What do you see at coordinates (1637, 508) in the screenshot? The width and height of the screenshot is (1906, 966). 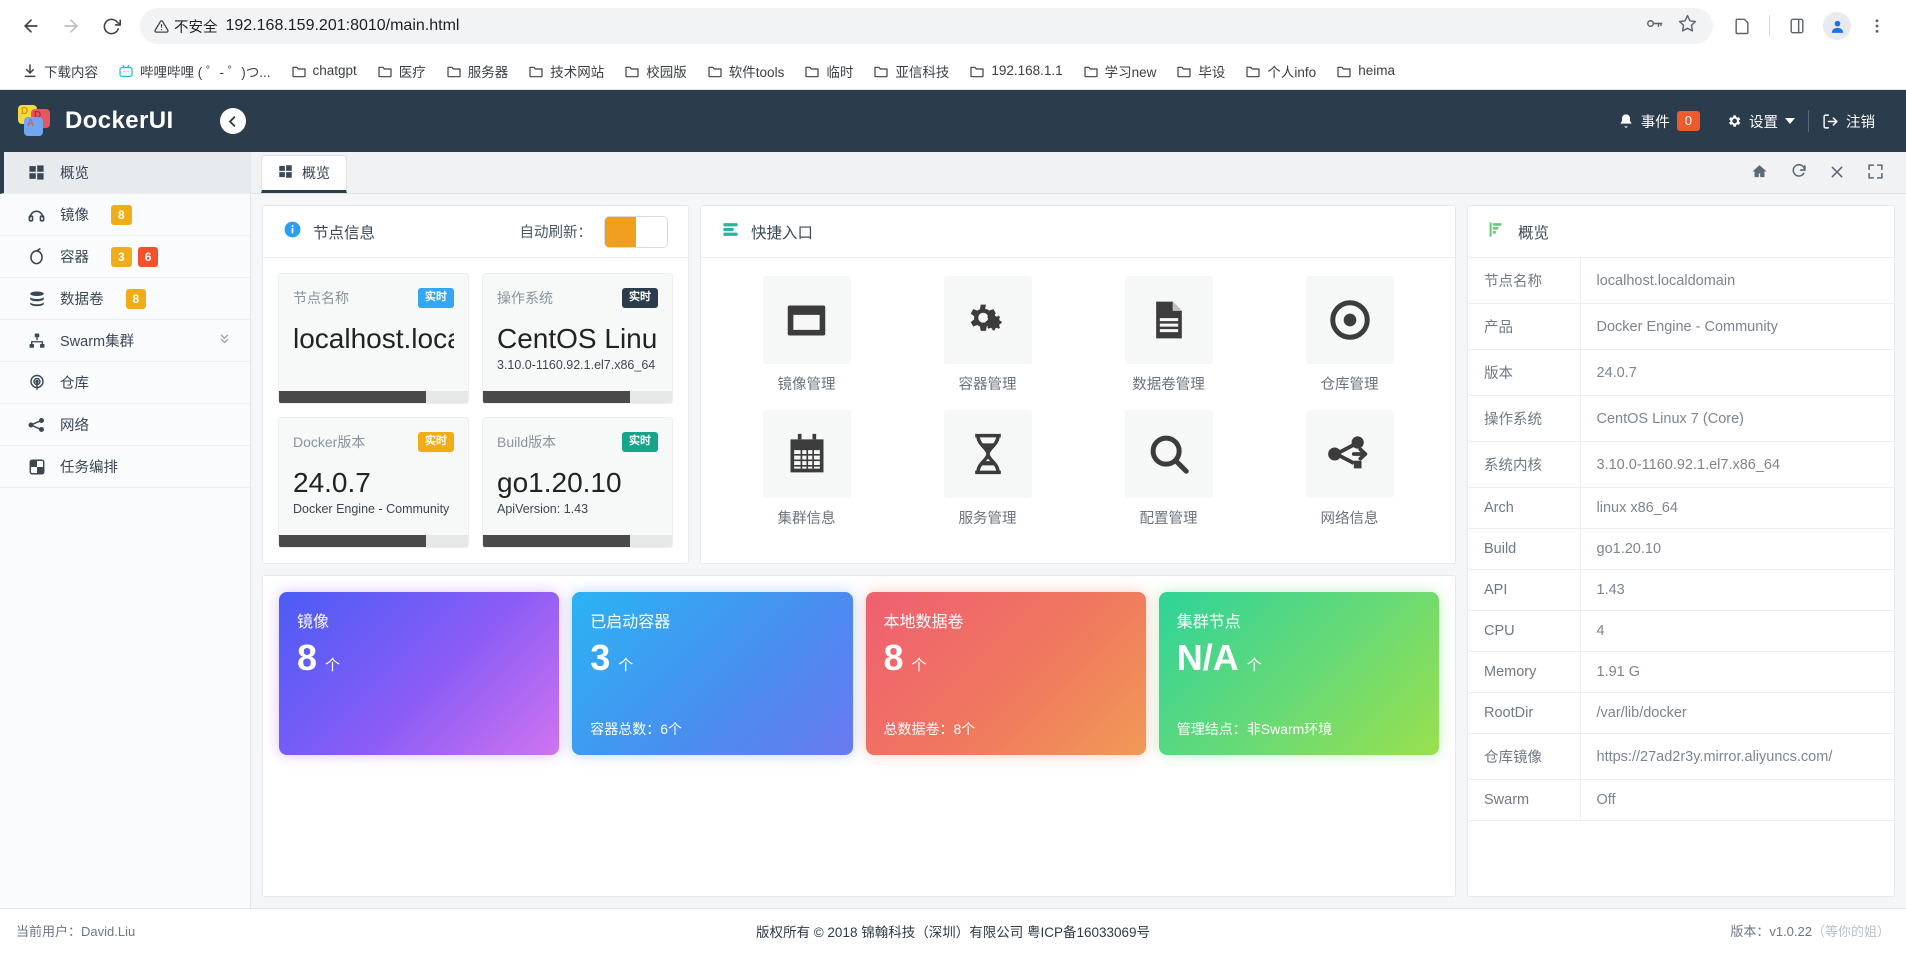 I see `row-value: linux x86_64` at bounding box center [1637, 508].